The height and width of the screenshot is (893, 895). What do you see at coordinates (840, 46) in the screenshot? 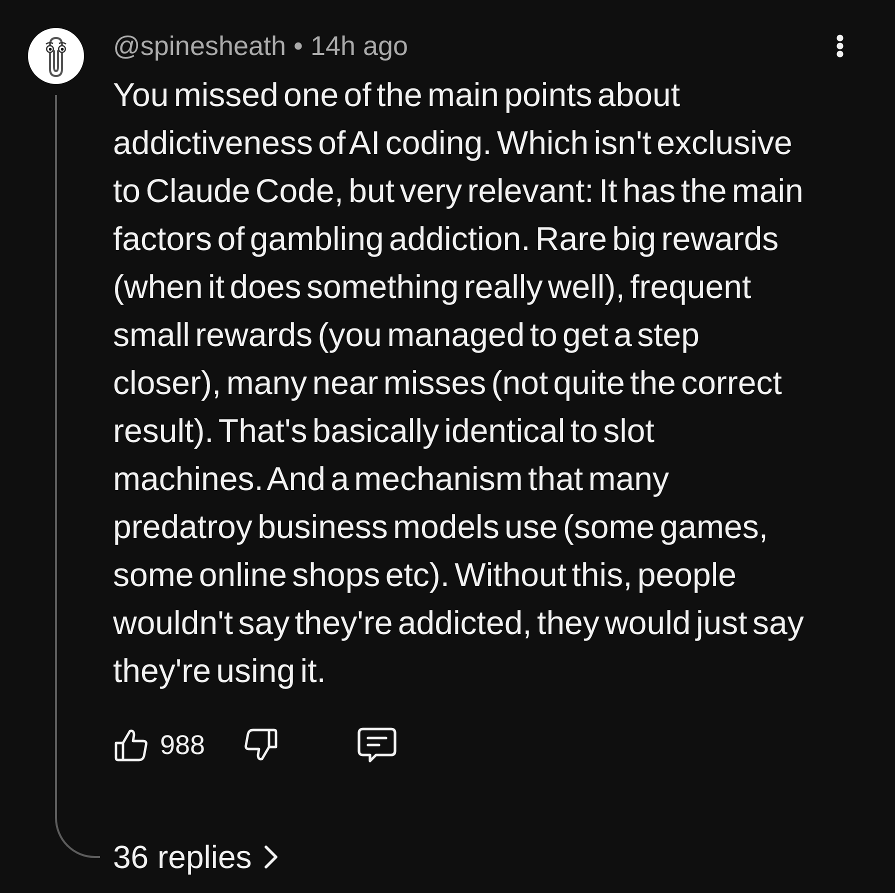
I see `more-vertical-icon` at bounding box center [840, 46].